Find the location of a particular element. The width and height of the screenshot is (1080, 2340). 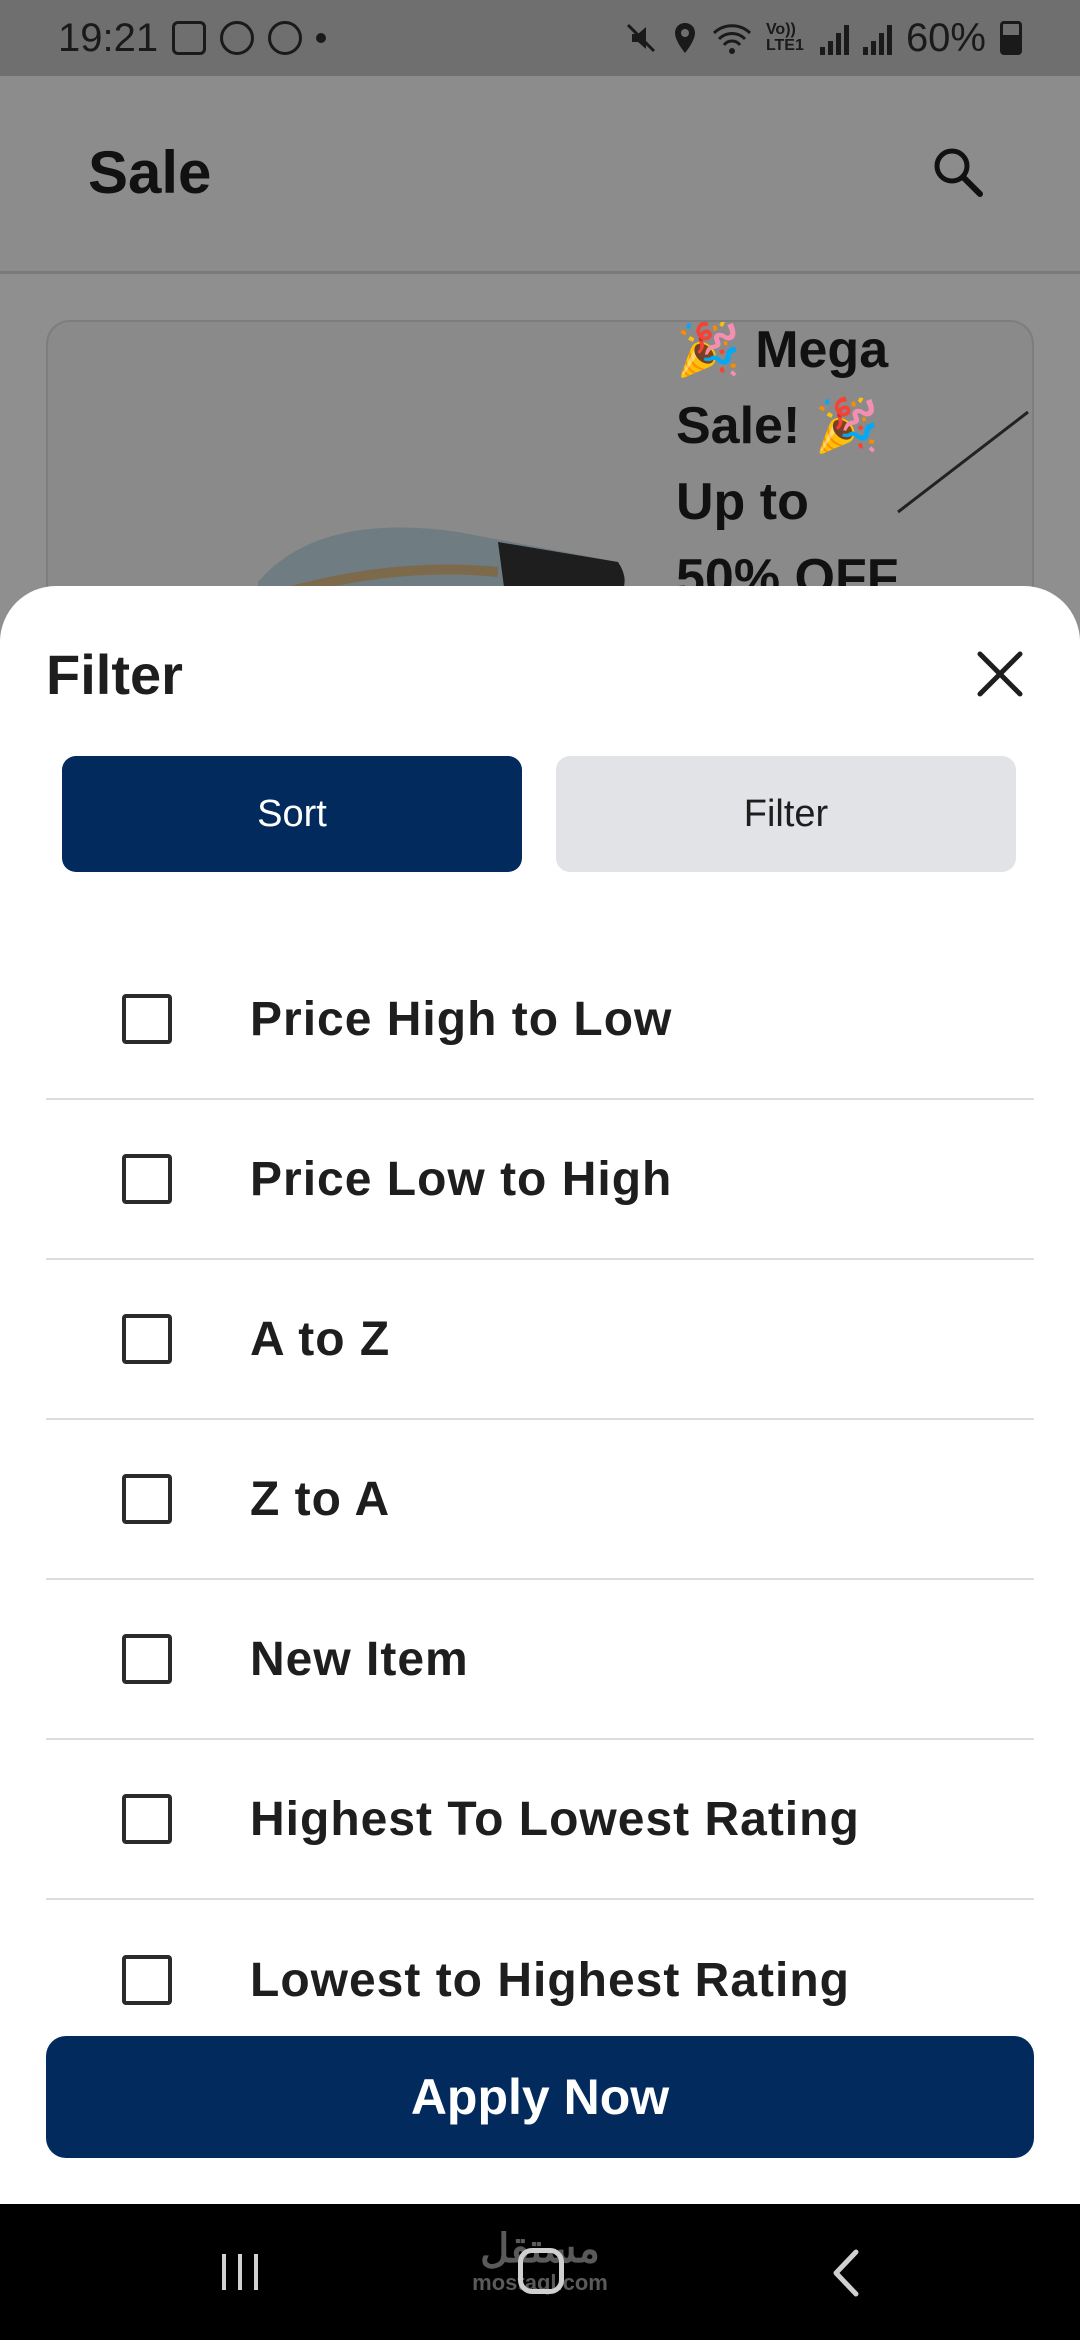

sort-option-label: Price High to Low is located at coordinates (461, 1019).